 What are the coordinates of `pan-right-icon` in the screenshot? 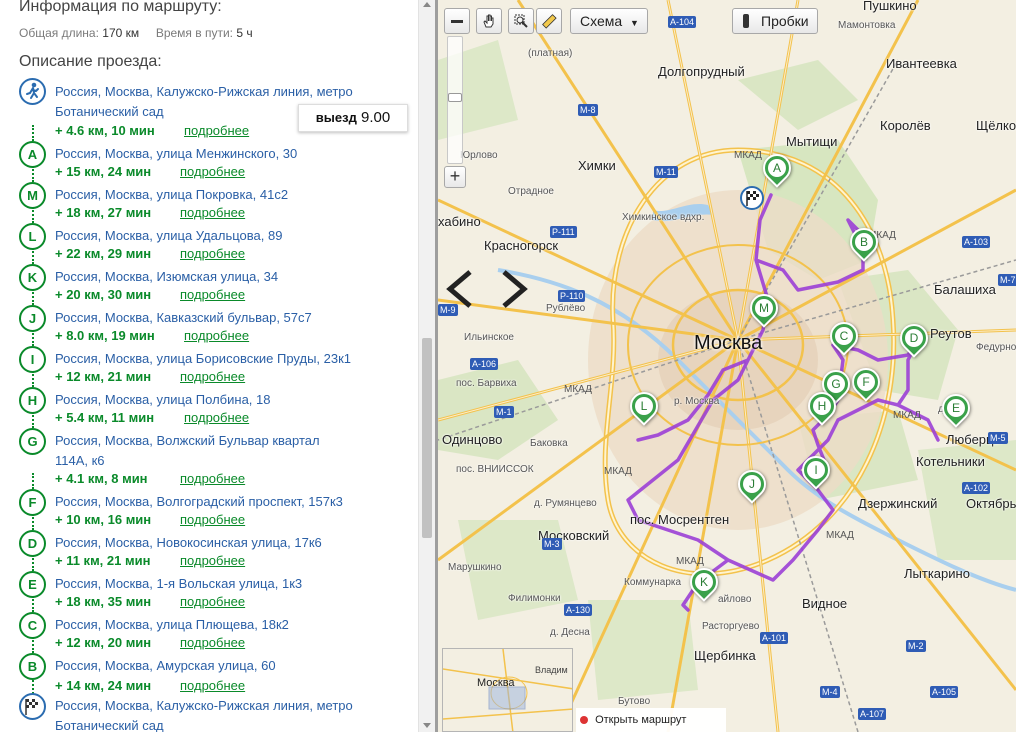 It's located at (515, 289).